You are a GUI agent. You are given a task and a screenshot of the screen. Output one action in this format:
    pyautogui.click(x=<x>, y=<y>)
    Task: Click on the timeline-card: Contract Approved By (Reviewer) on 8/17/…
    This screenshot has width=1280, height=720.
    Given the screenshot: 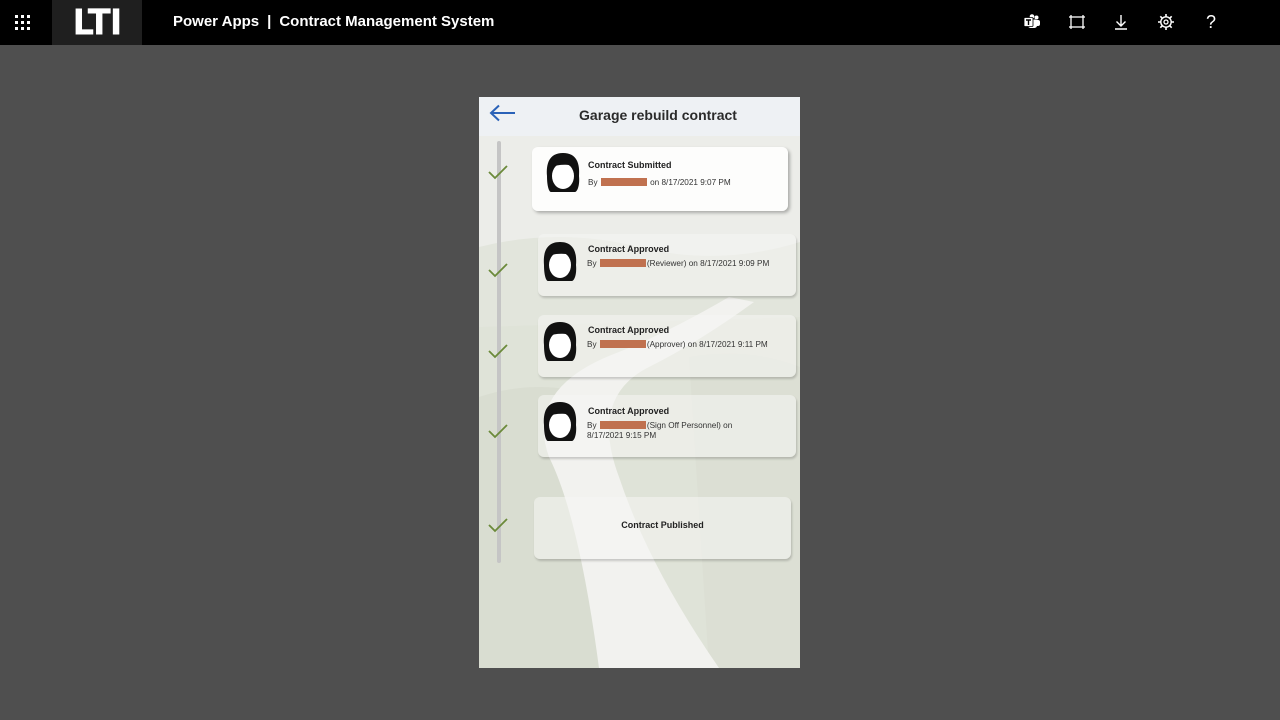 What is the action you would take?
    pyautogui.click(x=667, y=265)
    